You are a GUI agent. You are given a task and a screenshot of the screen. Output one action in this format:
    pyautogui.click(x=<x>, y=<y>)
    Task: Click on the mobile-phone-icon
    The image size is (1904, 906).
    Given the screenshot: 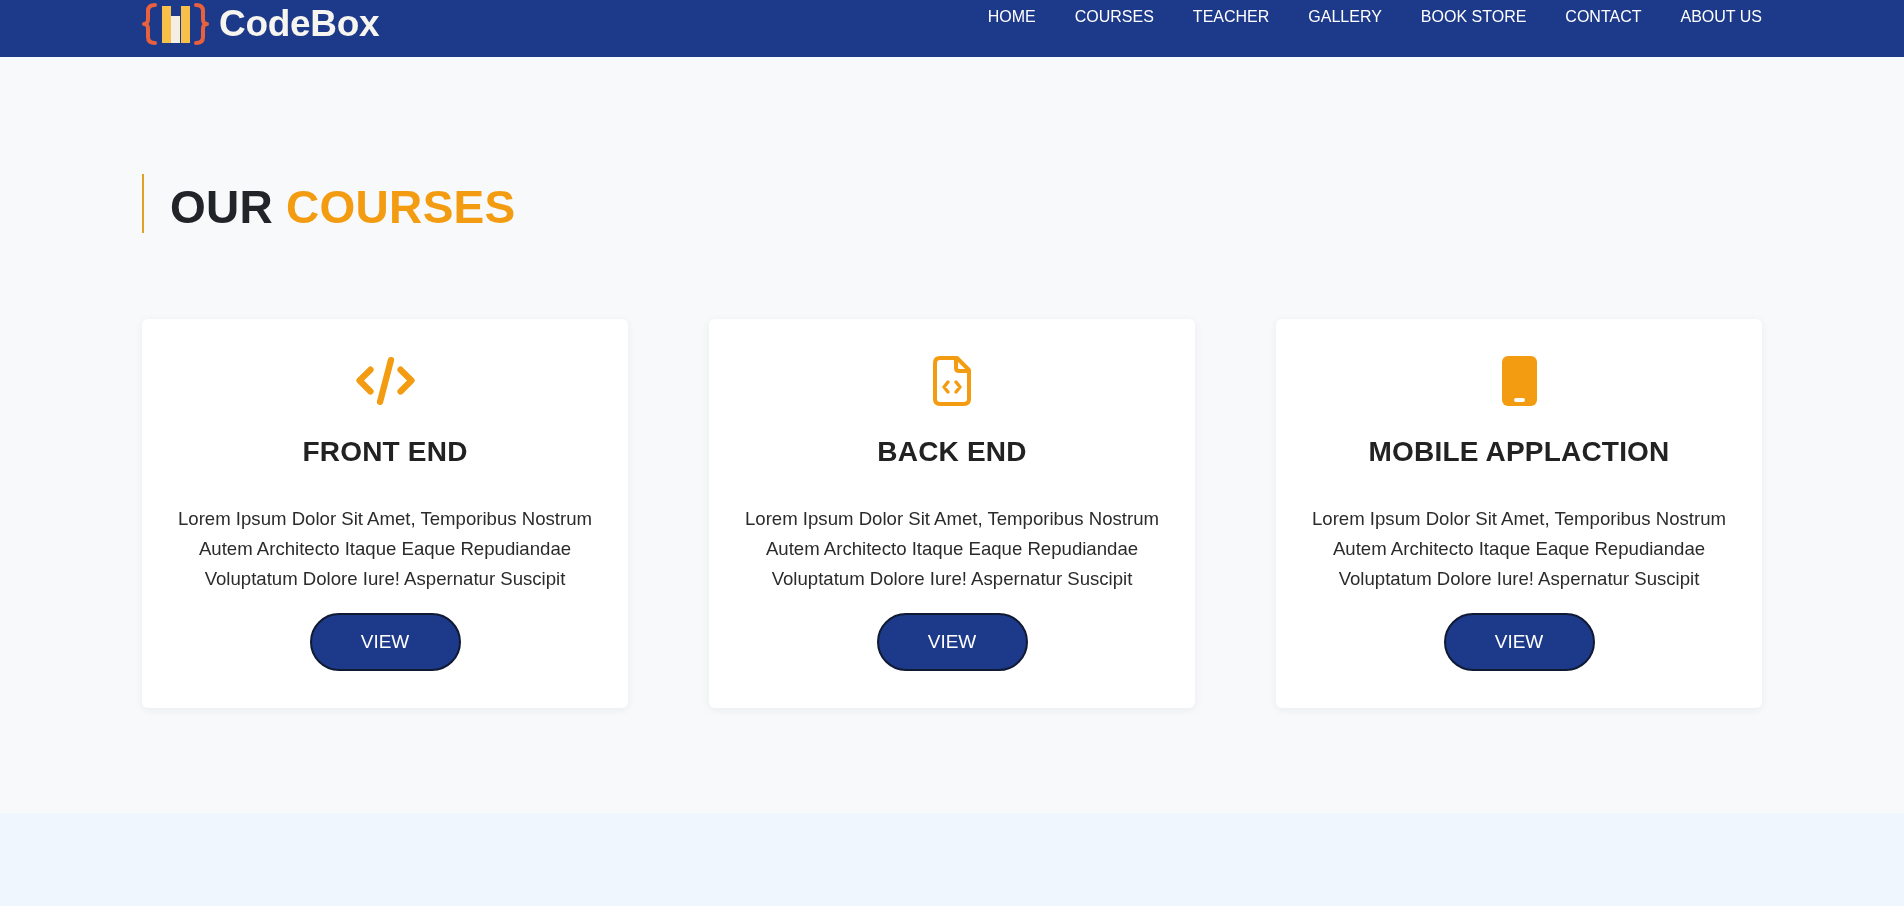 What is the action you would take?
    pyautogui.click(x=1519, y=381)
    